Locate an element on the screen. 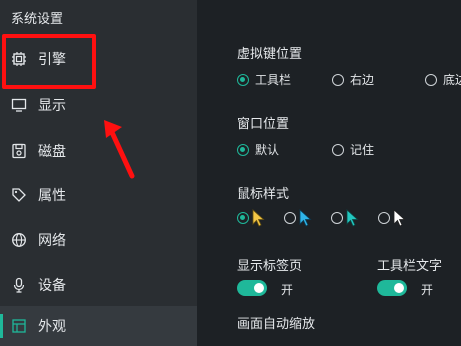 This screenshot has height=346, width=461. sidebar-item-label: 显示 is located at coordinates (52, 106).